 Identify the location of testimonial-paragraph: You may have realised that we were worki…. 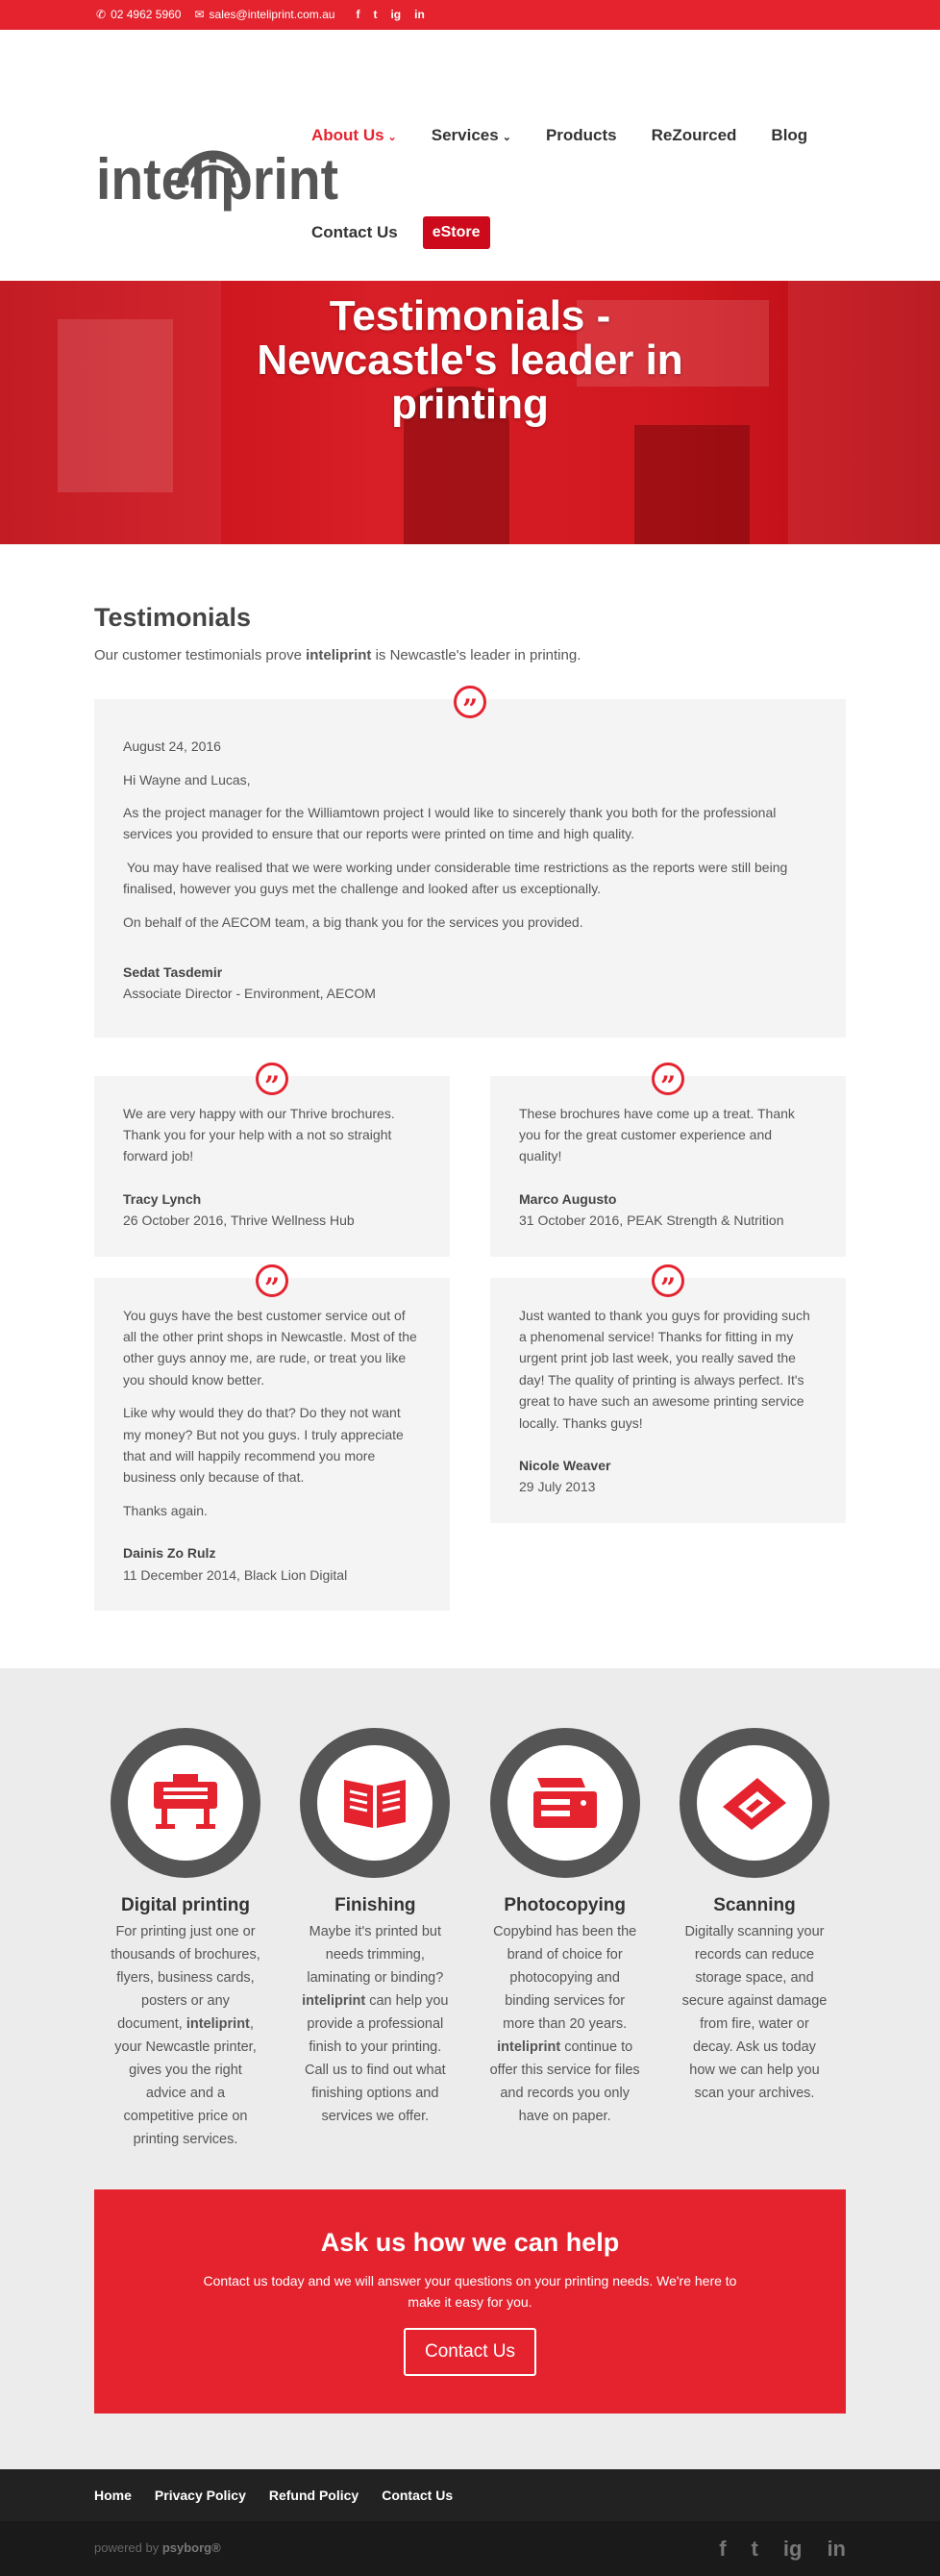
(457, 878).